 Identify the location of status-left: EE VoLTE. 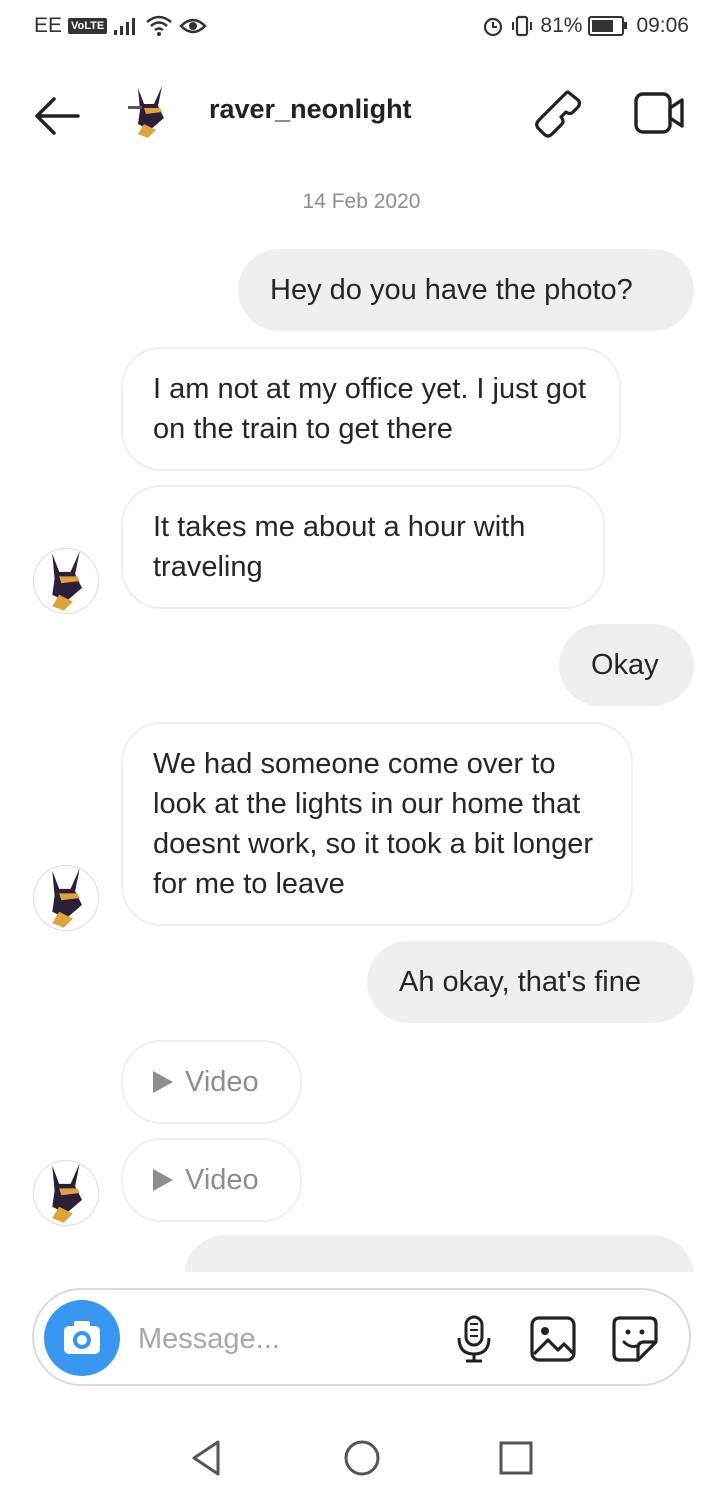
(120, 26).